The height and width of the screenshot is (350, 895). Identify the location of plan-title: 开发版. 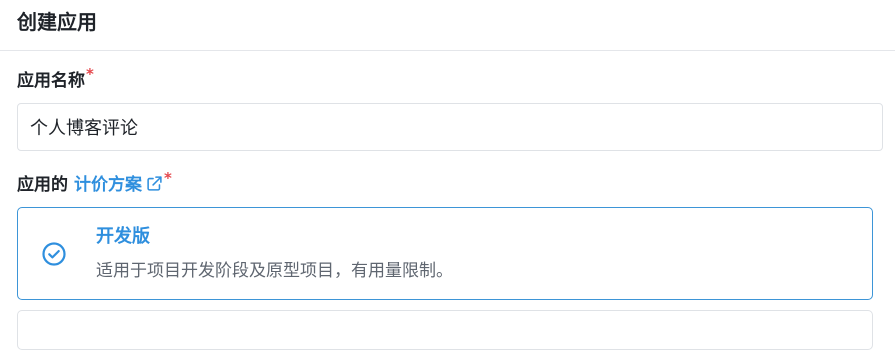
(123, 236).